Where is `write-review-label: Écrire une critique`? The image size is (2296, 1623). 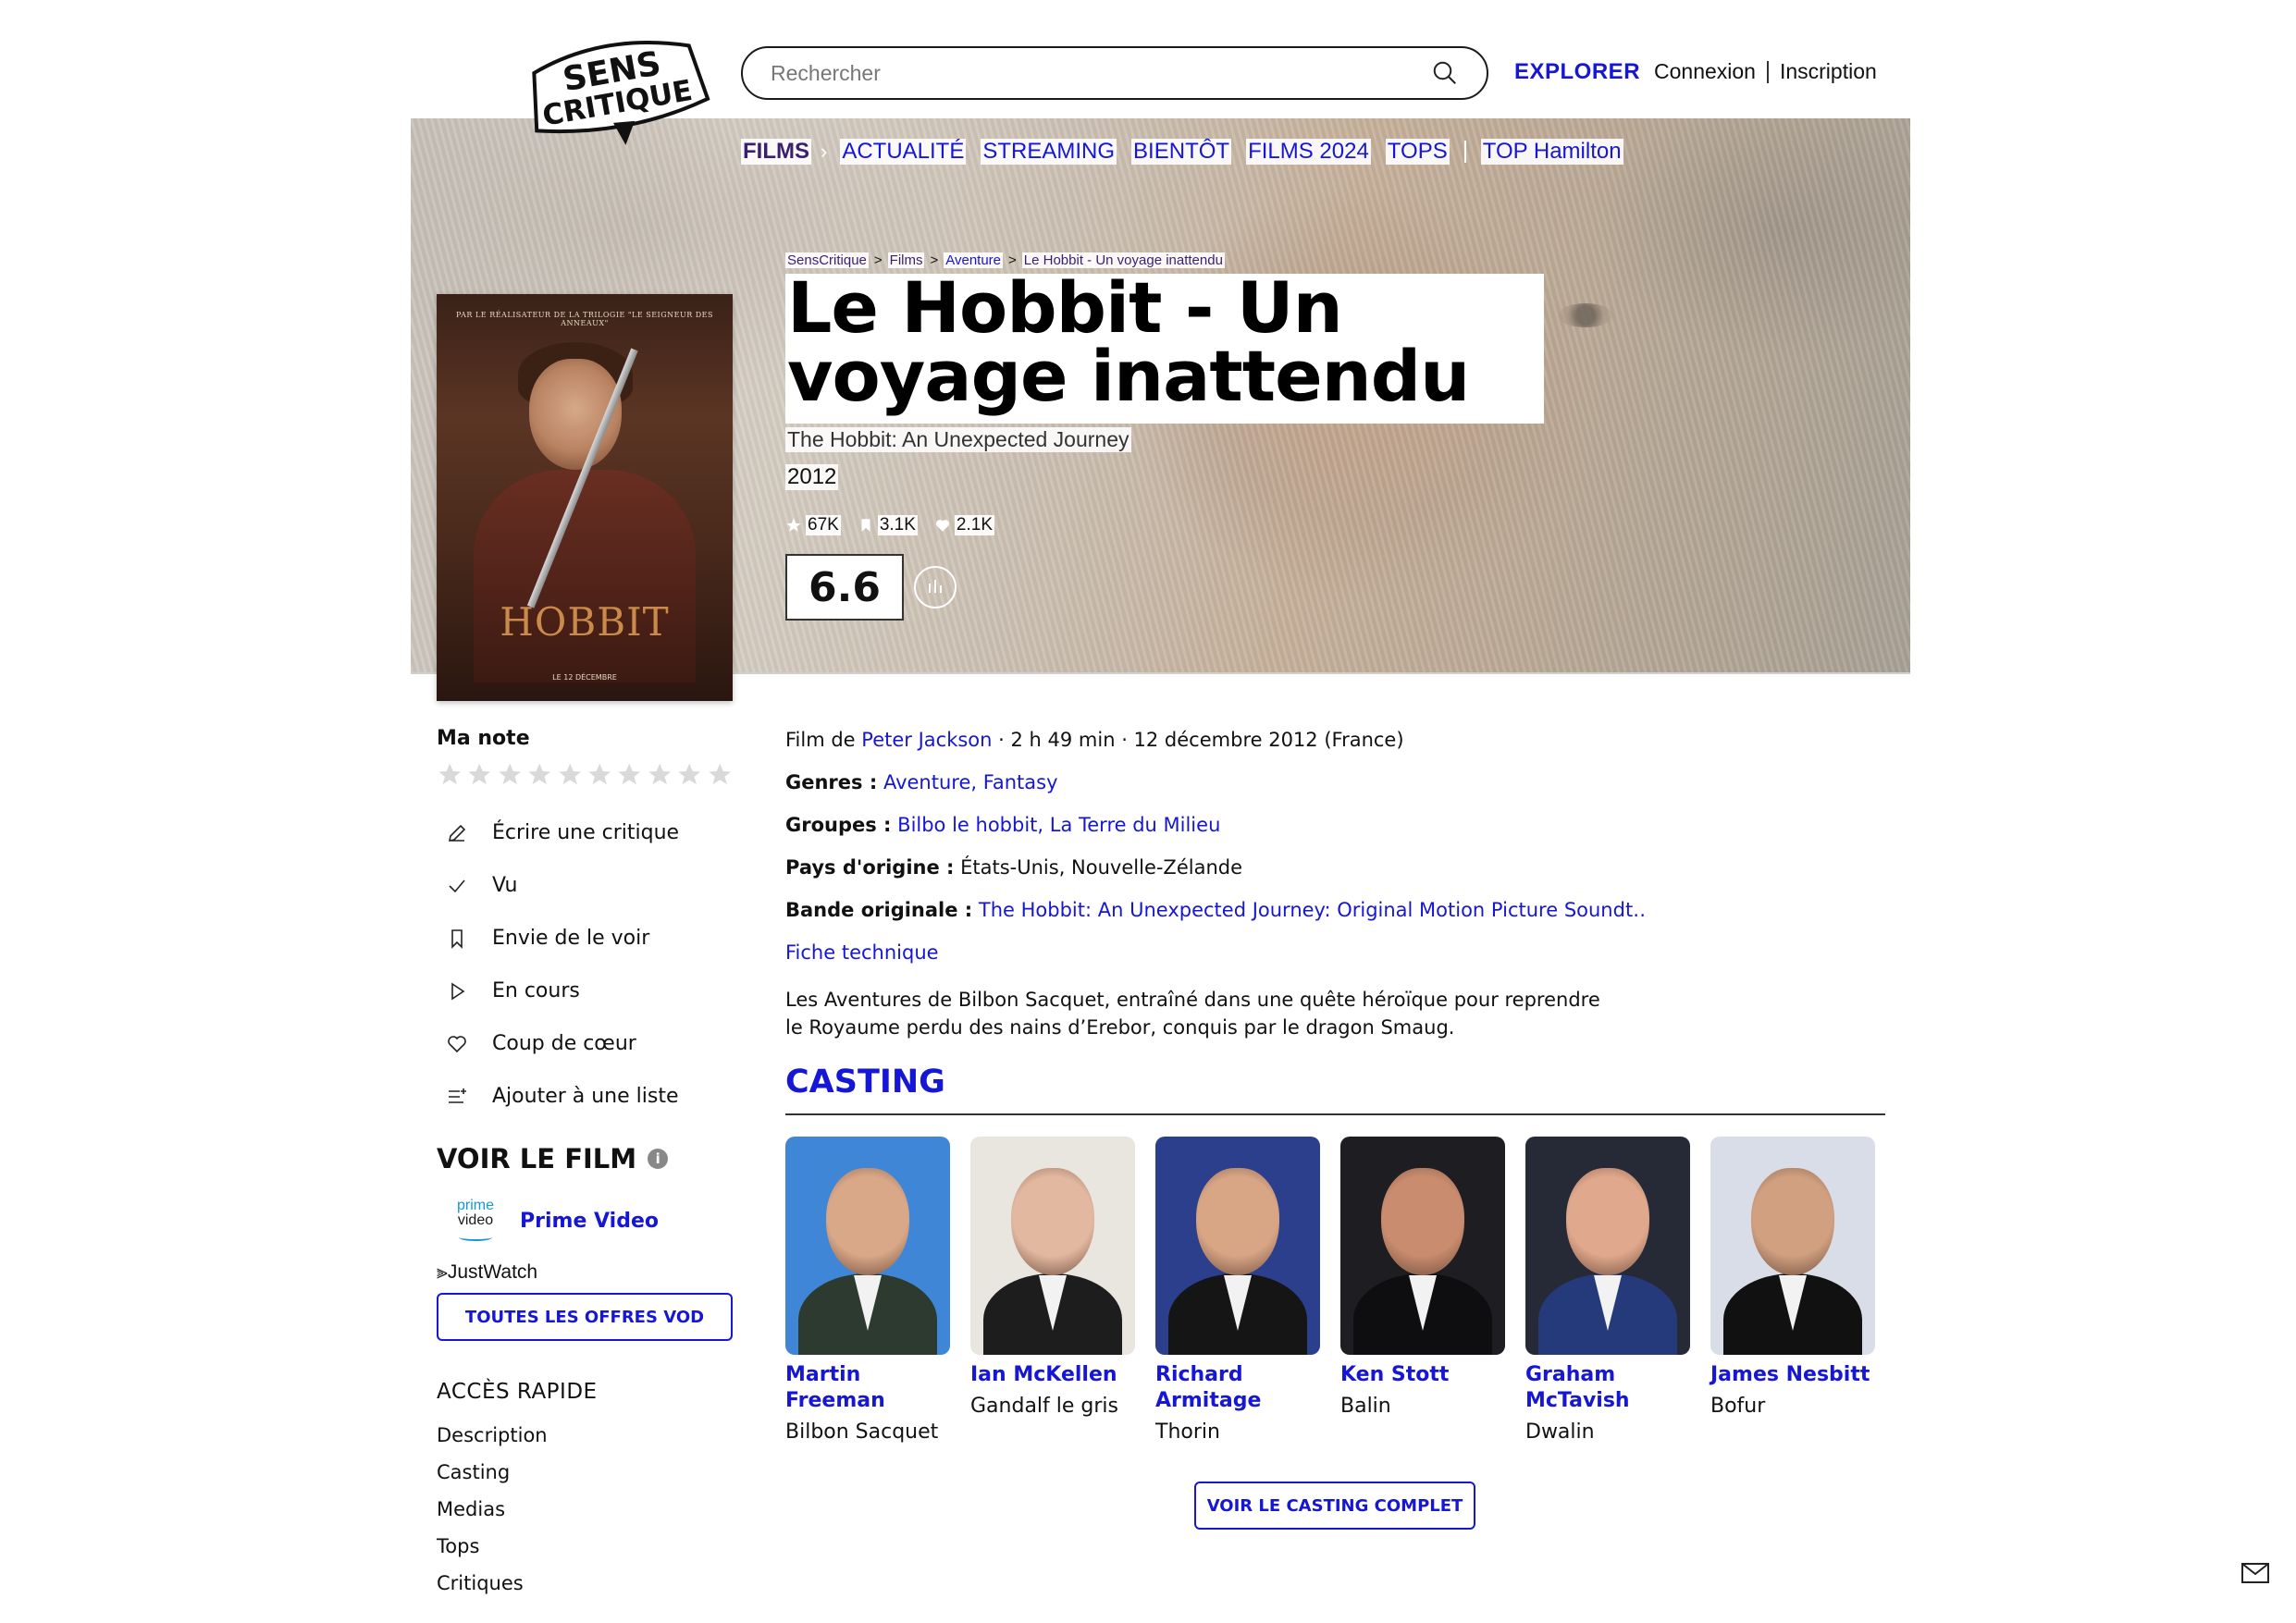
write-review-label: Écrire une critique is located at coordinates (586, 832).